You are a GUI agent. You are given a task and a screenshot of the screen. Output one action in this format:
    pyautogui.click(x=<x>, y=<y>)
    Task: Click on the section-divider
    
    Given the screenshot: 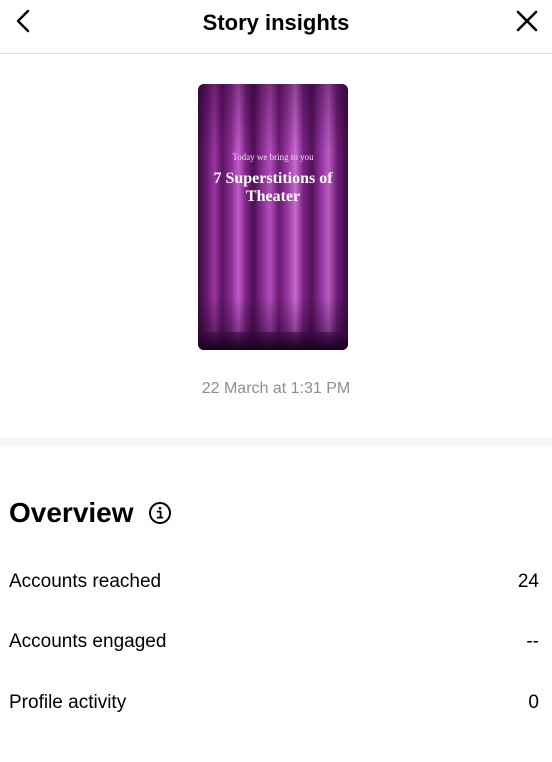 What is the action you would take?
    pyautogui.click(x=276, y=442)
    